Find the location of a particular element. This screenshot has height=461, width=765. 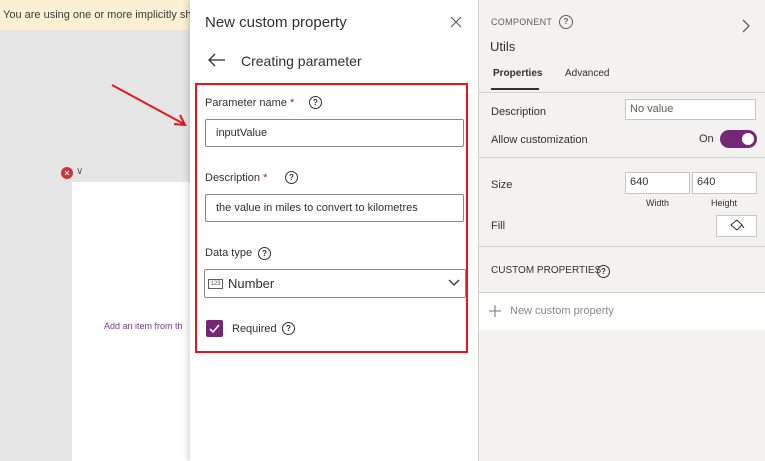

allow-customization-toggle is located at coordinates (738, 139).